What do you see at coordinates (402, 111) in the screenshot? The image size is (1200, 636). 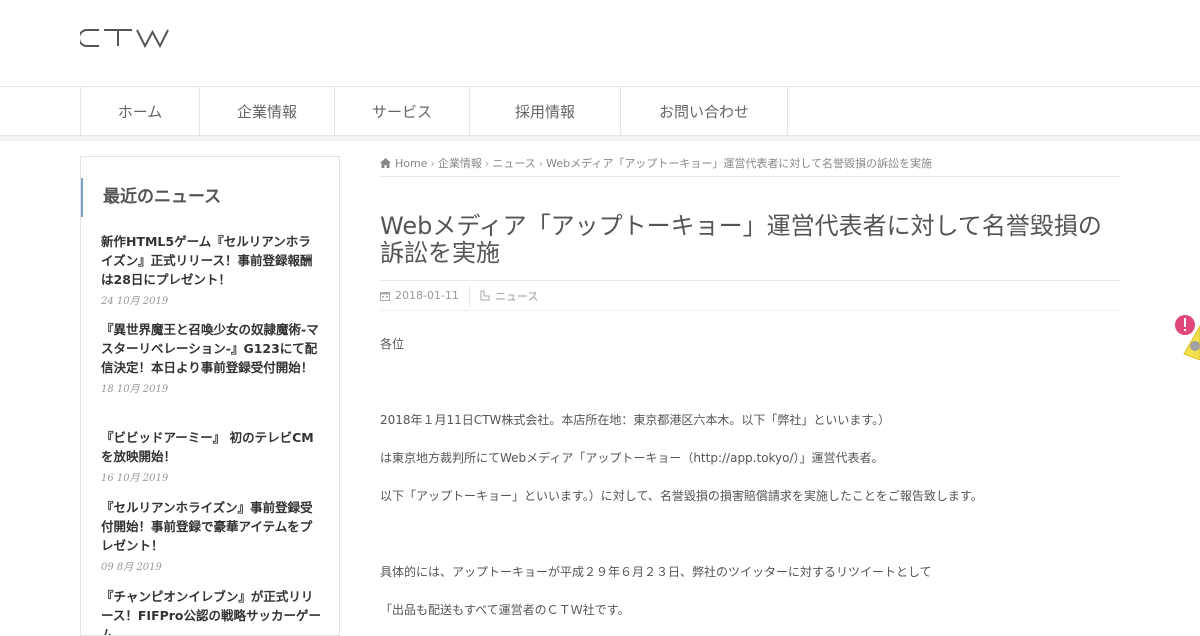 I see `nav-item-services: サービス` at bounding box center [402, 111].